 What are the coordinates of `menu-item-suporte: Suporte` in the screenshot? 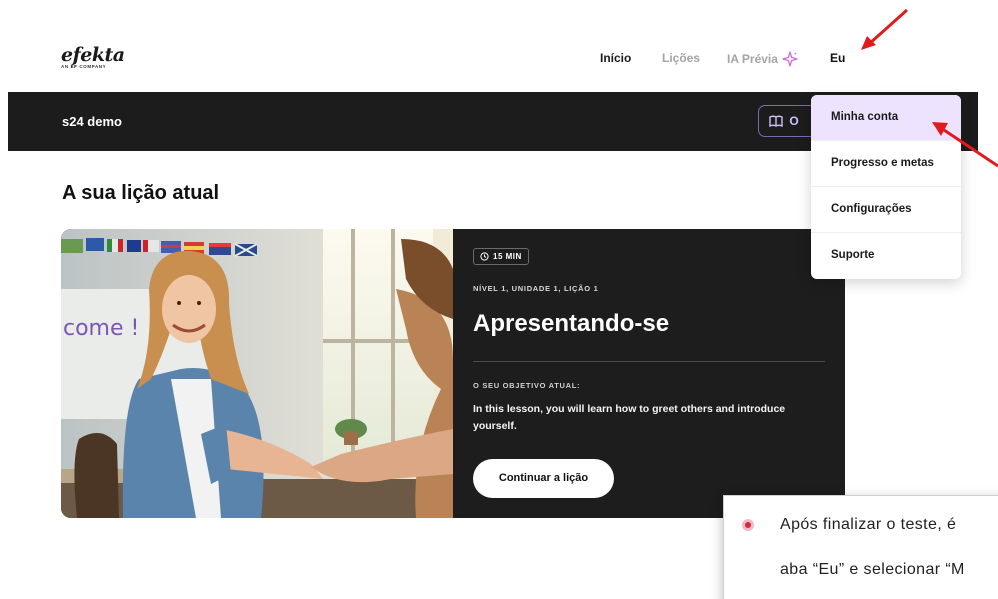 It's located at (886, 256).